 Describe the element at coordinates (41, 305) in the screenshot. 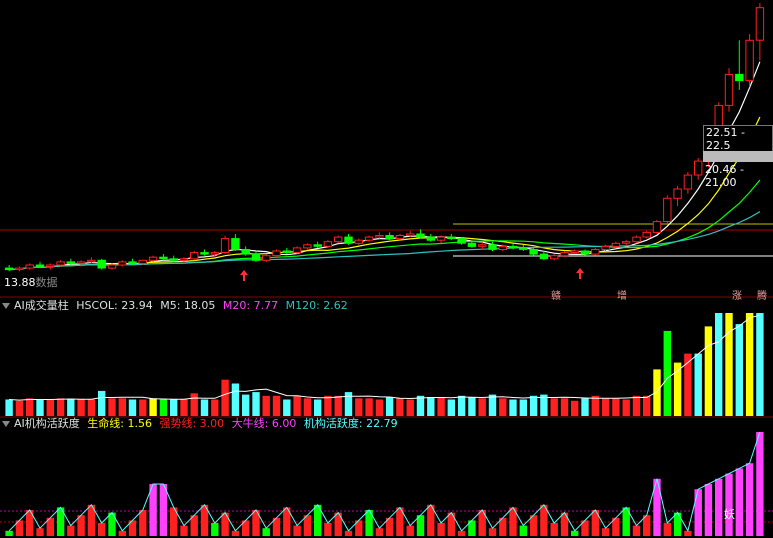

I see `volume-title: AI成交量柱` at that location.